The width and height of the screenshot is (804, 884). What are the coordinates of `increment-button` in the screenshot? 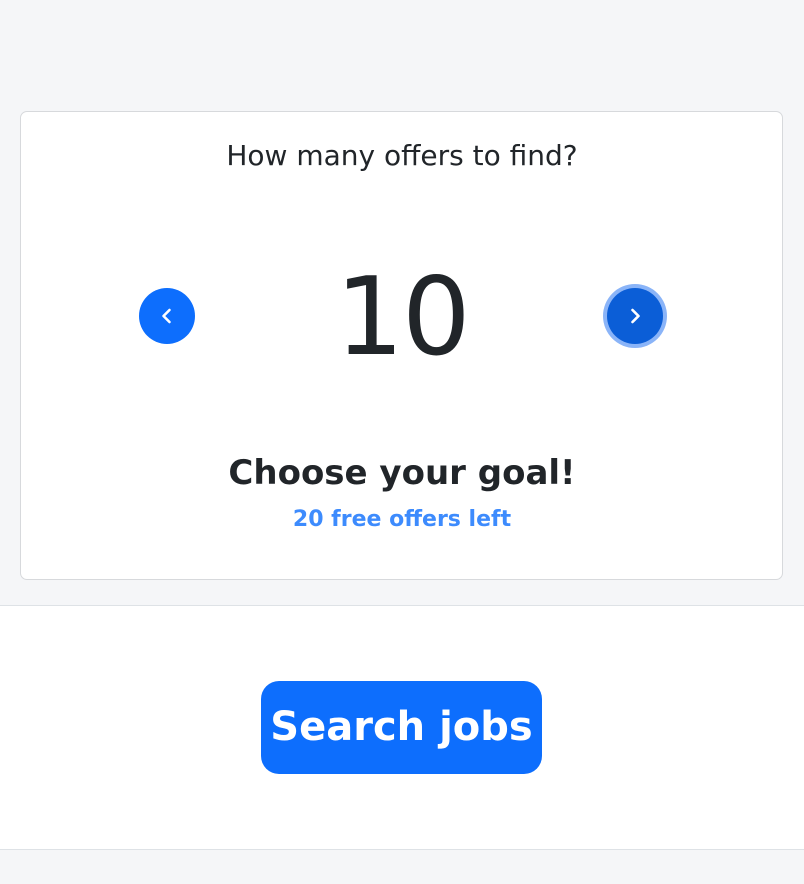 It's located at (635, 316).